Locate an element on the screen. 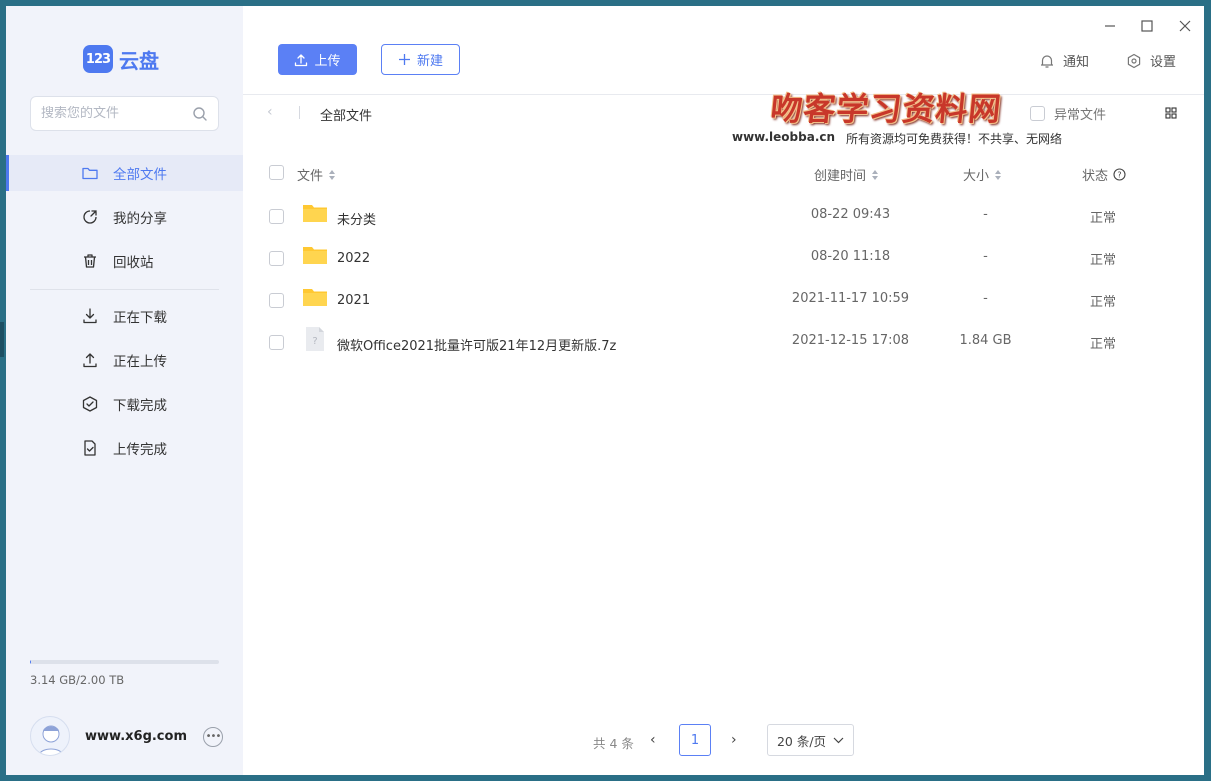 This screenshot has width=1211, height=781. file-name: 未分类 is located at coordinates (356, 218).